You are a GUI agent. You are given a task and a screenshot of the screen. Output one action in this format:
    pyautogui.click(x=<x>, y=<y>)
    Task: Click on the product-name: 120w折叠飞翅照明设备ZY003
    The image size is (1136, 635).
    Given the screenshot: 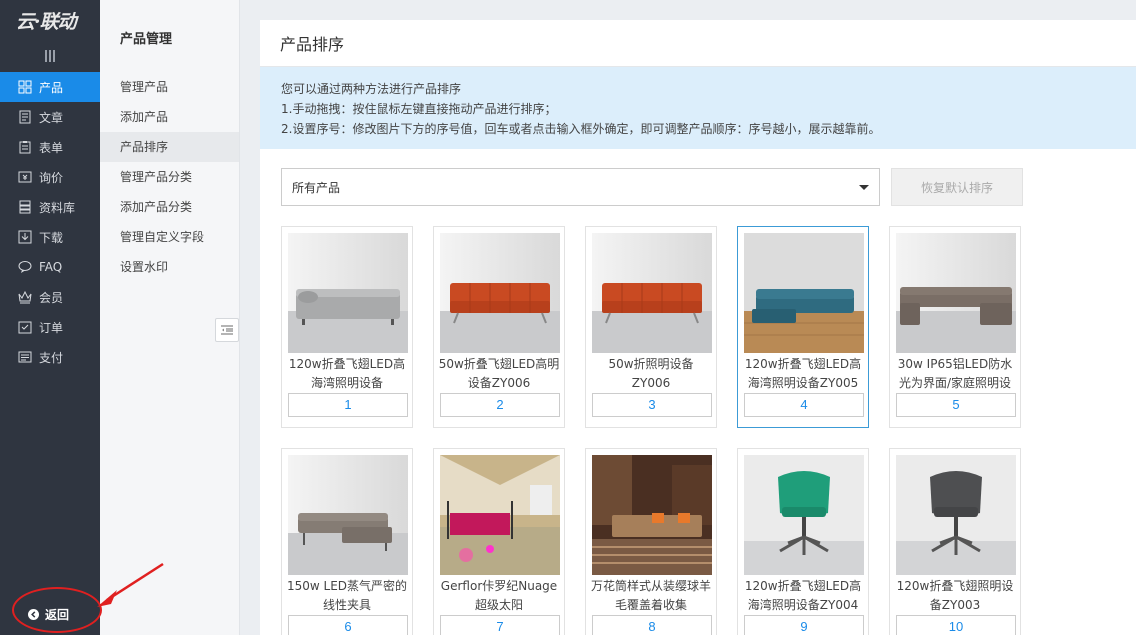 What is the action you would take?
    pyautogui.click(x=955, y=595)
    